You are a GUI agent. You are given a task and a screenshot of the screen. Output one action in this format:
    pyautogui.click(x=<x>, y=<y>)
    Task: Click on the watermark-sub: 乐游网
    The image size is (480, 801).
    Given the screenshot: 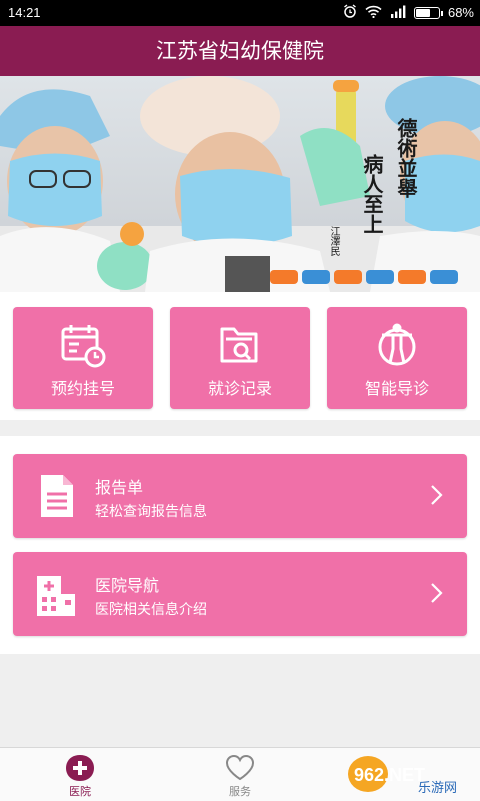 What is the action you would take?
    pyautogui.click(x=437, y=788)
    